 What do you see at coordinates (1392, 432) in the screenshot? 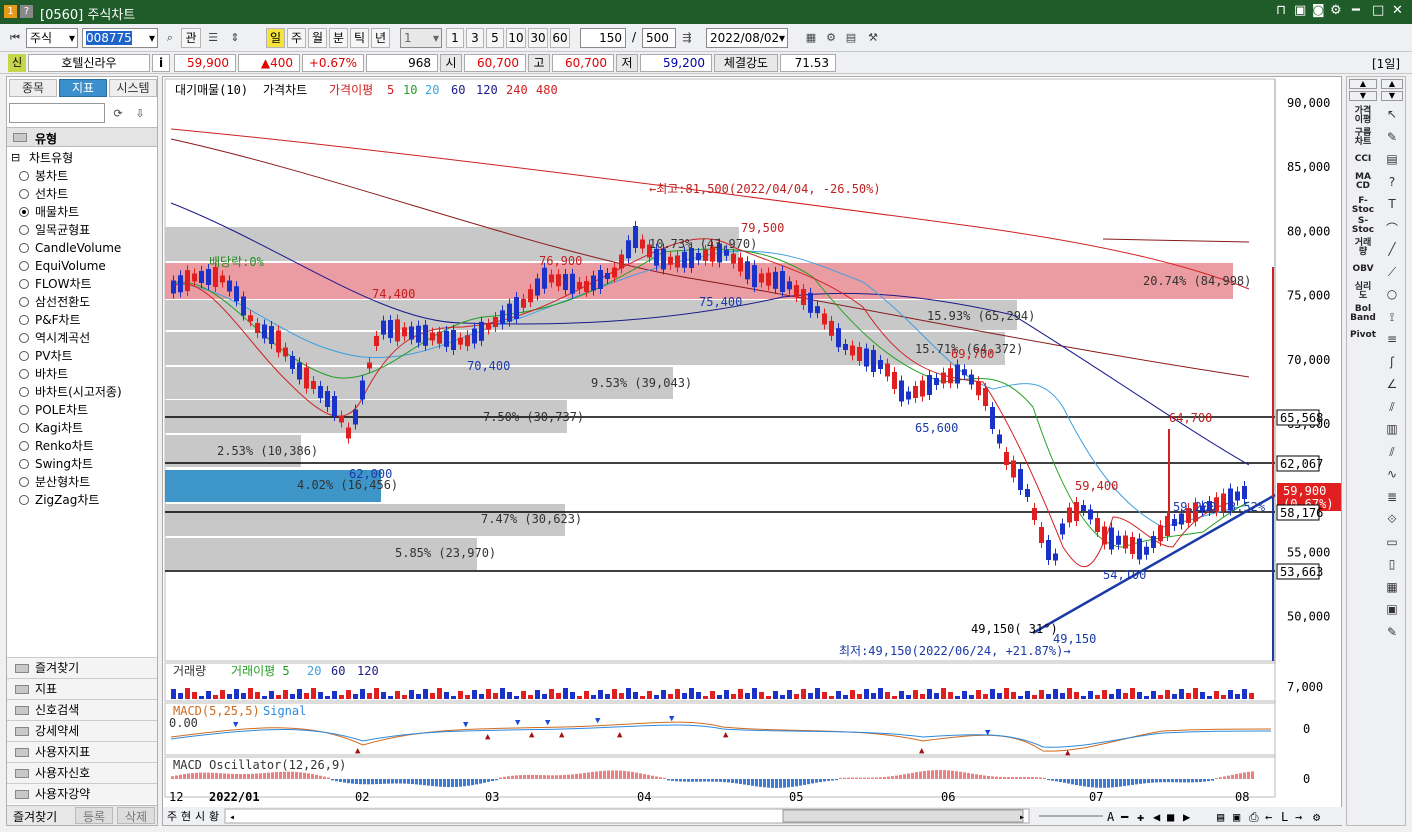
I see `grid-icon: ▥` at bounding box center [1392, 432].